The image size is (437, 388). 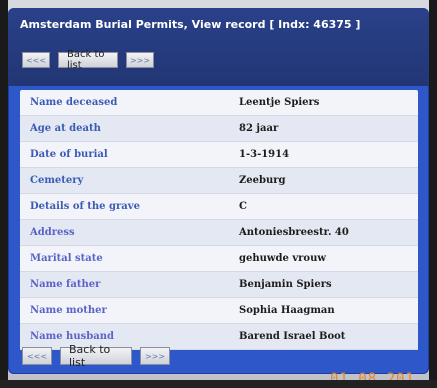 I want to click on table-row-name-father: Name father Benjamin Spiers, so click(x=219, y=284).